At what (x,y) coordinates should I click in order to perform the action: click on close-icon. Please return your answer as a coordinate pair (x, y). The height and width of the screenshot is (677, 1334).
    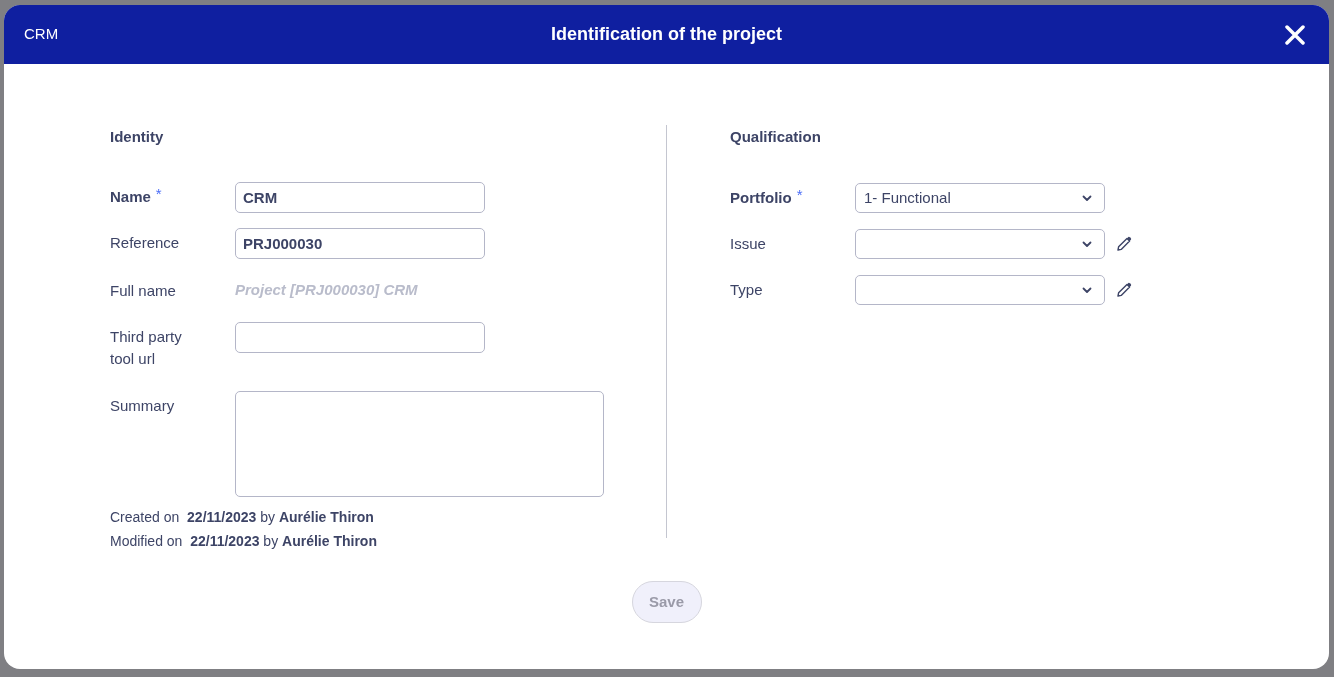
    Looking at the image, I should click on (1295, 34).